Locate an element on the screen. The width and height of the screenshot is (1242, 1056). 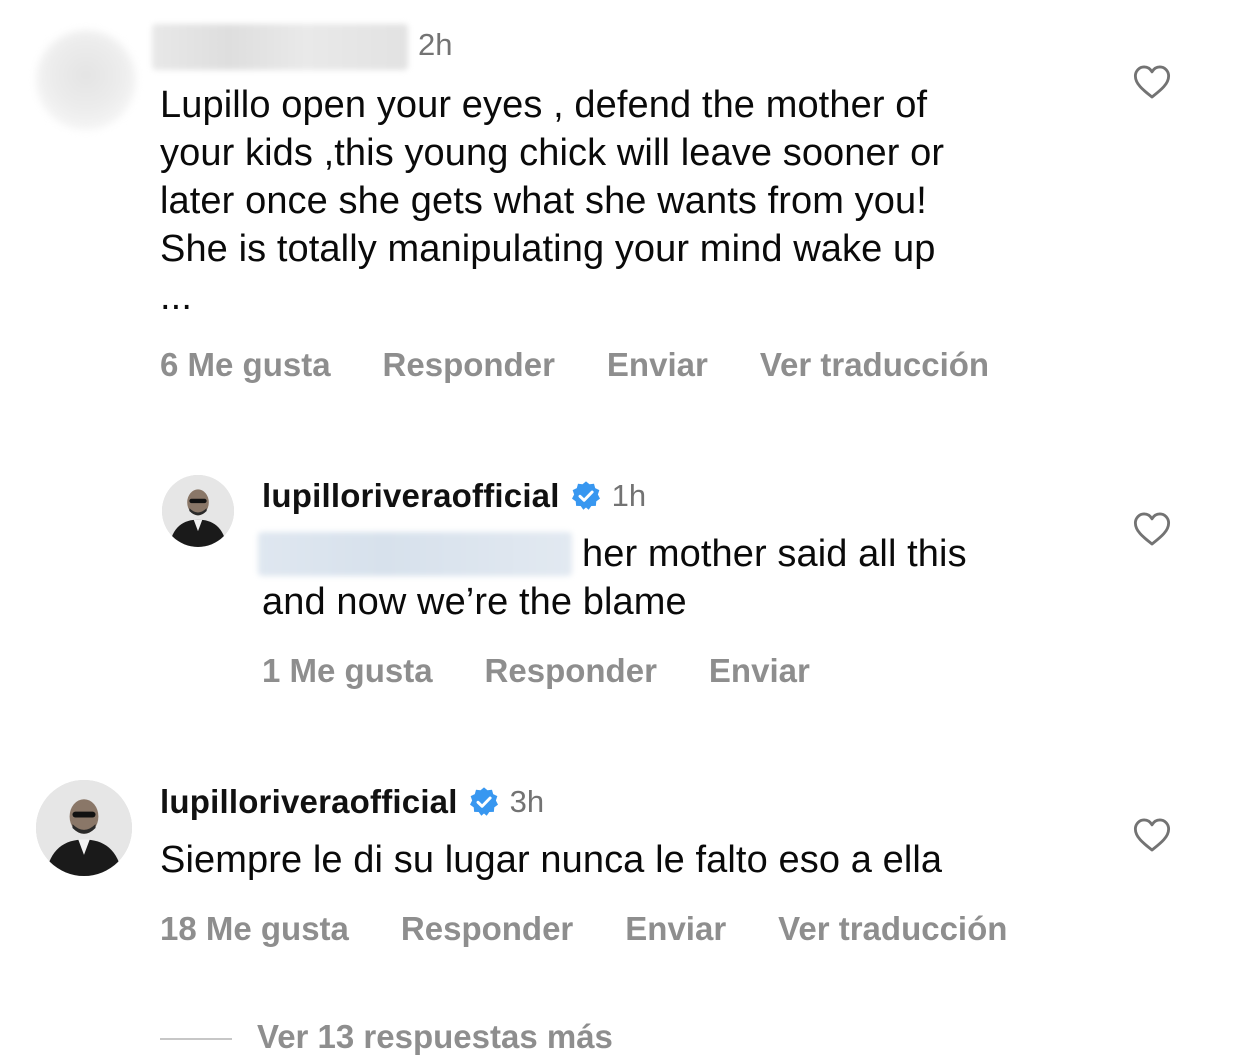
avatar-blurred is located at coordinates (86, 80).